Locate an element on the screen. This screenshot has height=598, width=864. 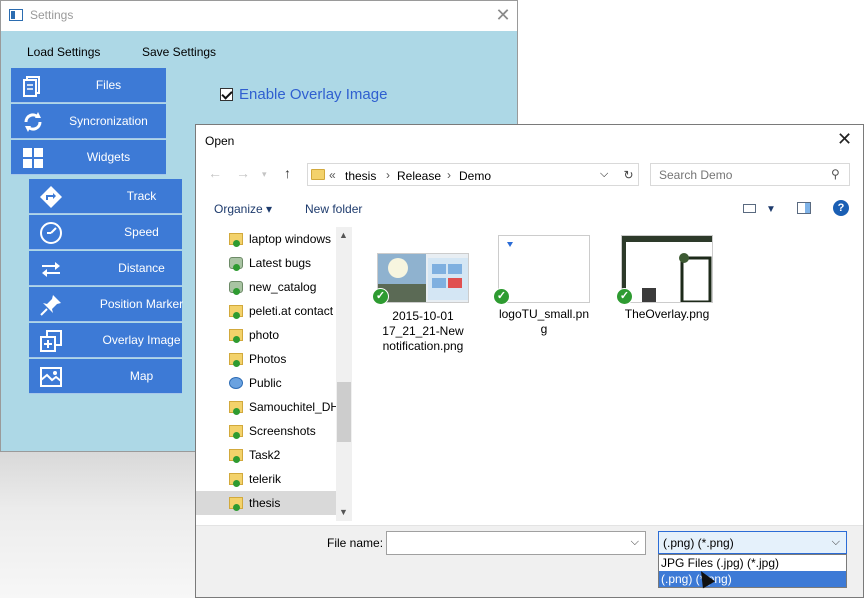
search-input is located at coordinates (742, 175).